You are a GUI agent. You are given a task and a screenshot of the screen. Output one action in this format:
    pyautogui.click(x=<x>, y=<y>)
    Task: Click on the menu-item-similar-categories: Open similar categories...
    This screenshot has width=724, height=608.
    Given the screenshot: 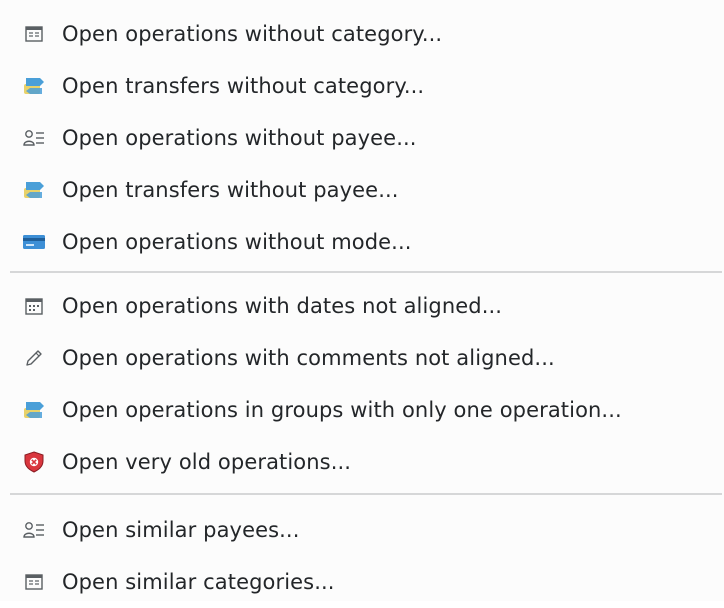 What is the action you would take?
    pyautogui.click(x=362, y=582)
    